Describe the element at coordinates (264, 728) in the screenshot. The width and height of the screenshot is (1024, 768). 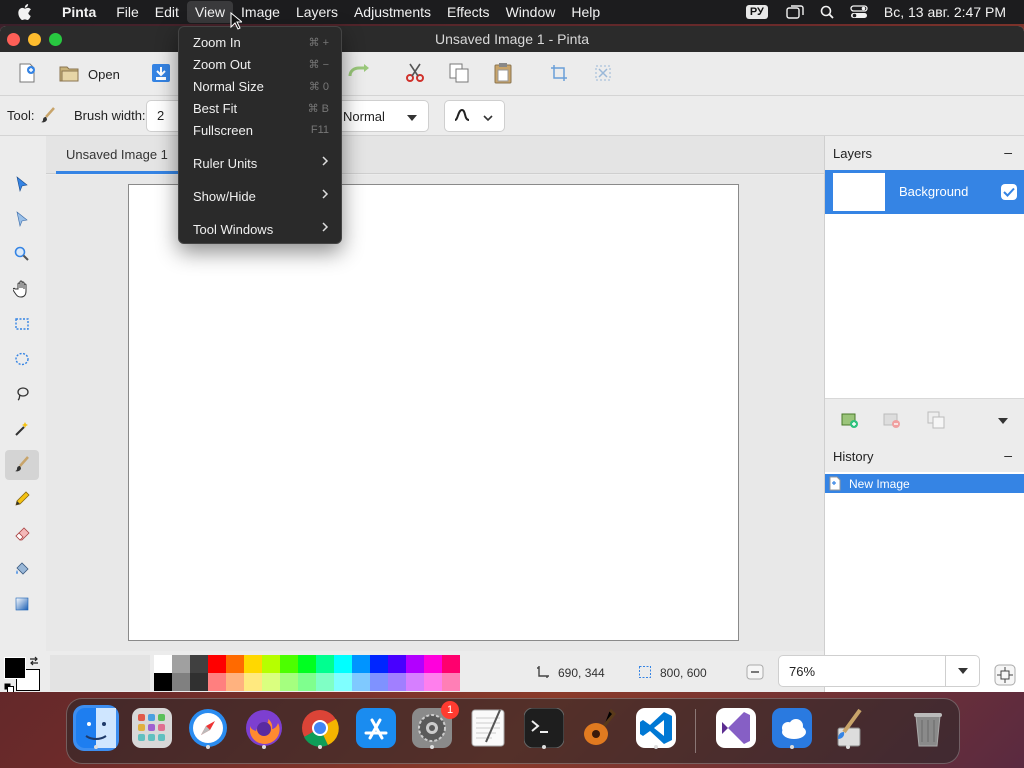
I see `firefox-icon` at that location.